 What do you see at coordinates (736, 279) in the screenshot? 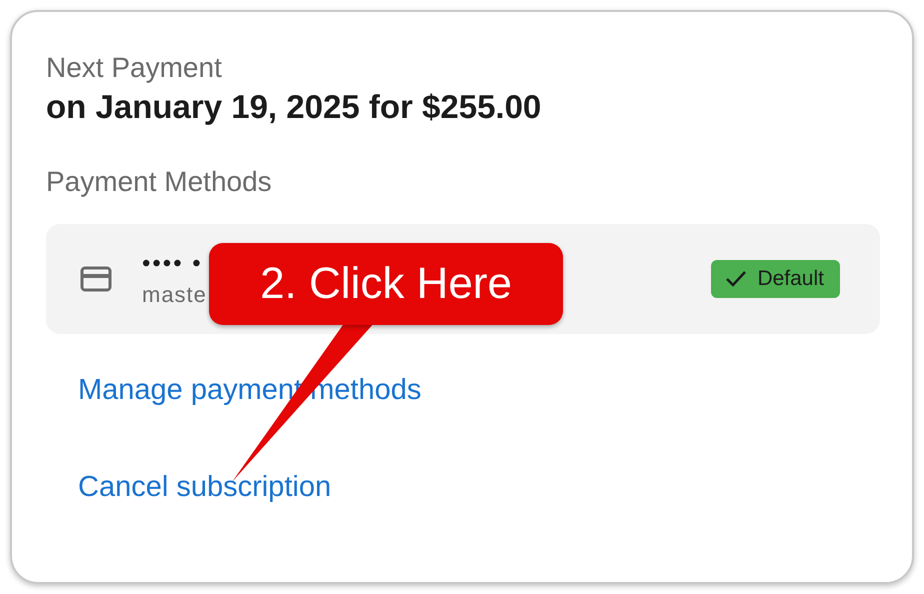
I see `check-icon` at bounding box center [736, 279].